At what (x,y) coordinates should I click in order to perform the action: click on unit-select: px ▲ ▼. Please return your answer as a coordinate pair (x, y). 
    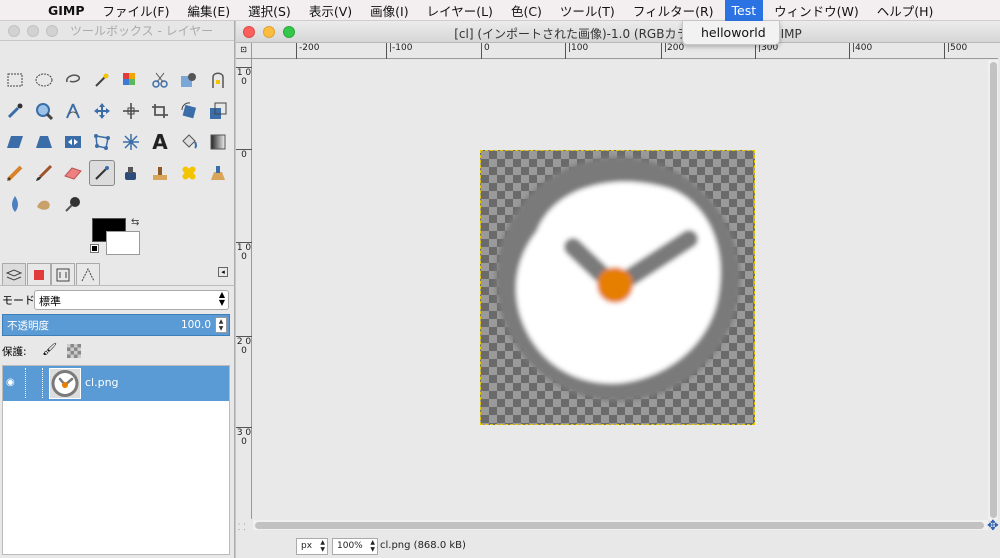
    Looking at the image, I should click on (312, 546).